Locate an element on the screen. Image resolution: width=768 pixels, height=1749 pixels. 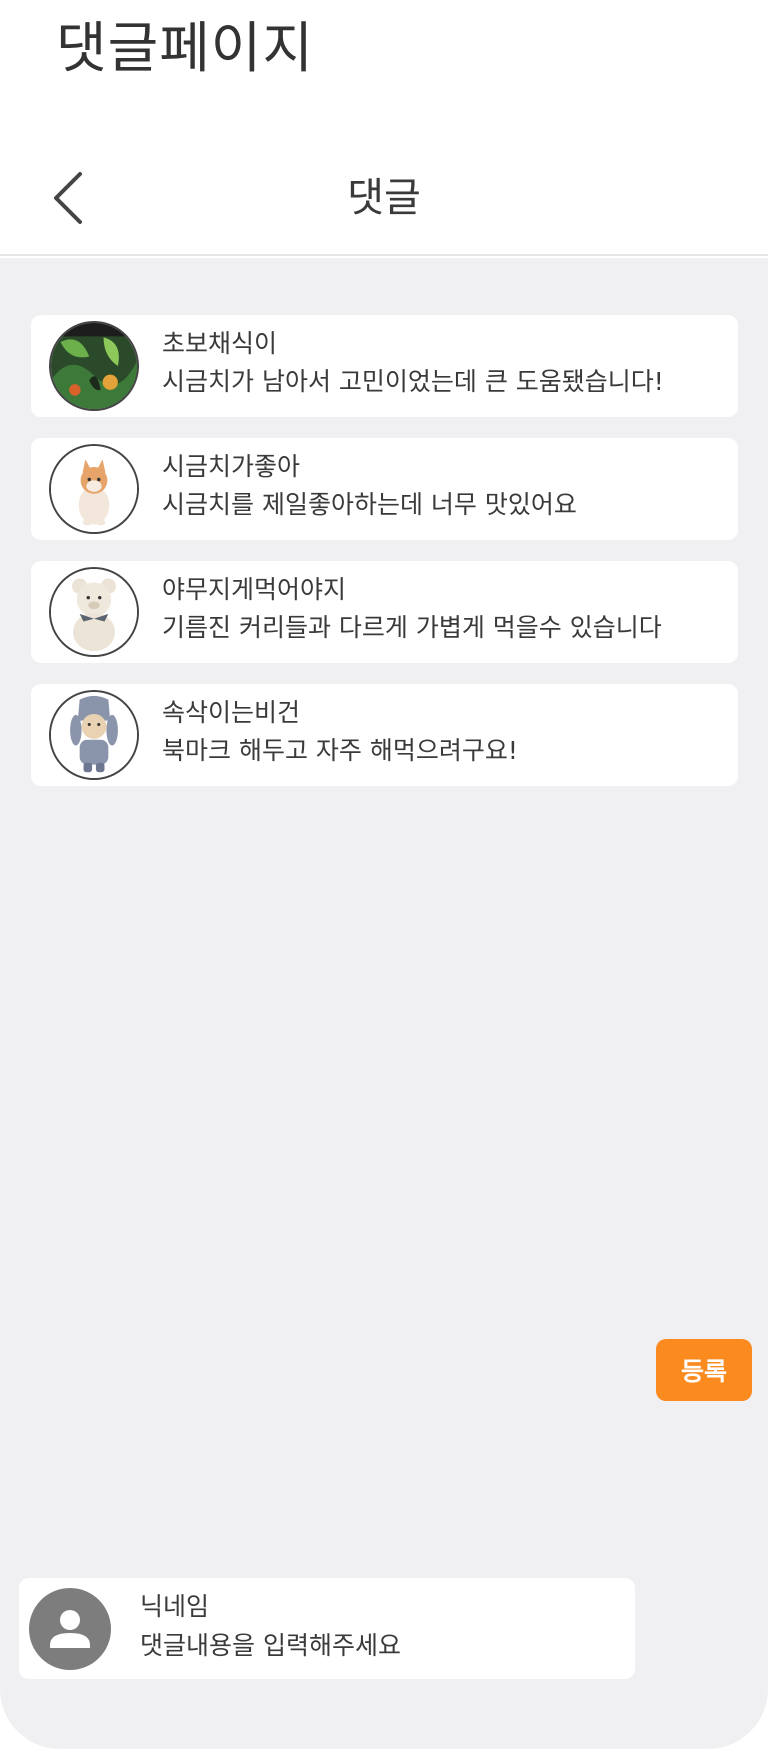
comment-item: 시금치가좋아 시금치를 제일좋아하는데 너무 맛있어요 is located at coordinates (384, 489).